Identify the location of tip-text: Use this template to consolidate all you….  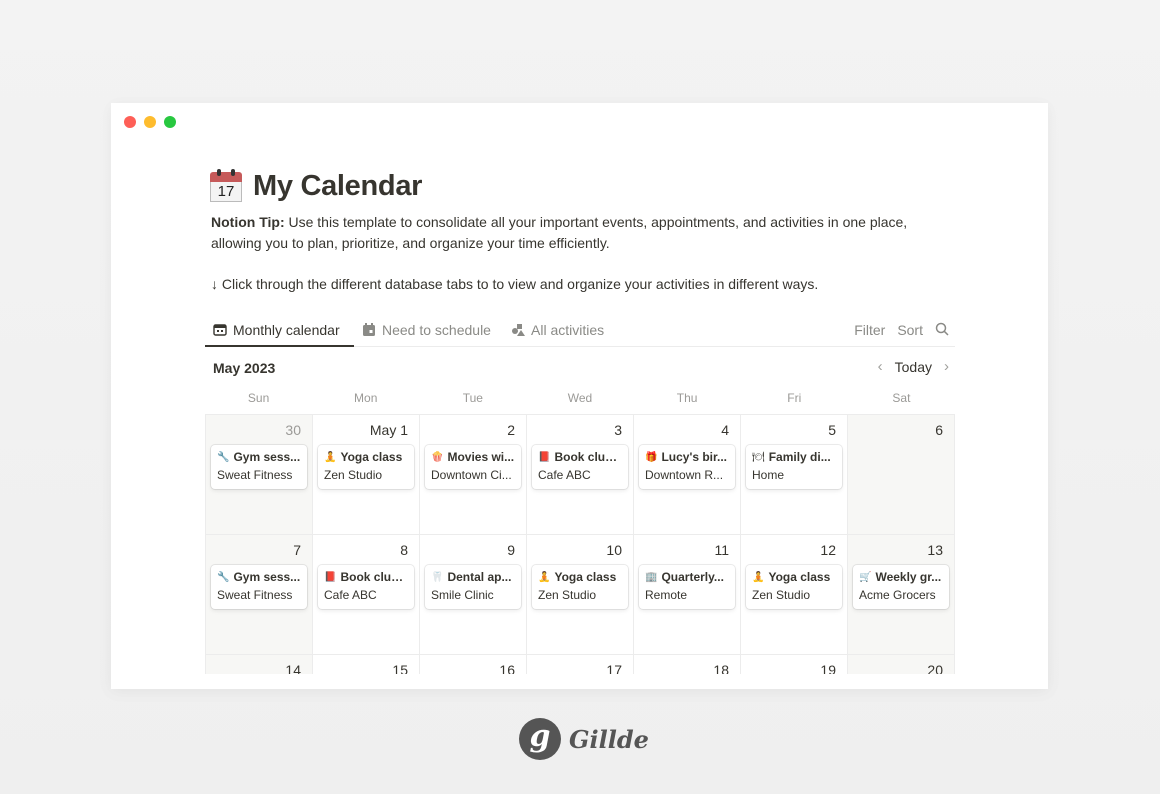
(559, 232).